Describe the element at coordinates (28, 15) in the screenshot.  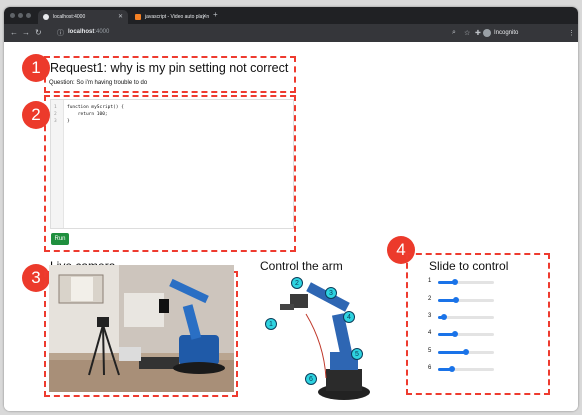
I see `window-zoom-dot` at that location.